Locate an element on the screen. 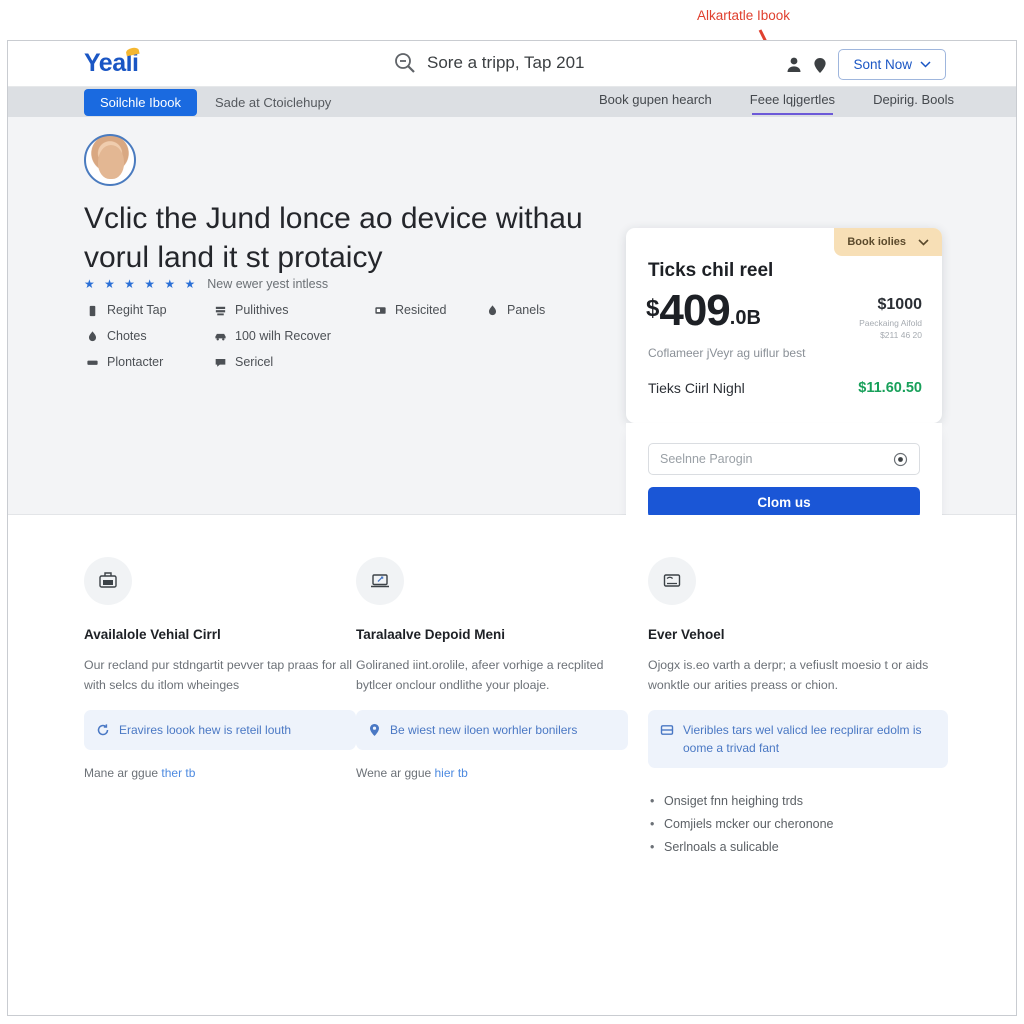 The width and height of the screenshot is (1024, 1024). feature-footer-link: hier tb is located at coordinates (451, 773).